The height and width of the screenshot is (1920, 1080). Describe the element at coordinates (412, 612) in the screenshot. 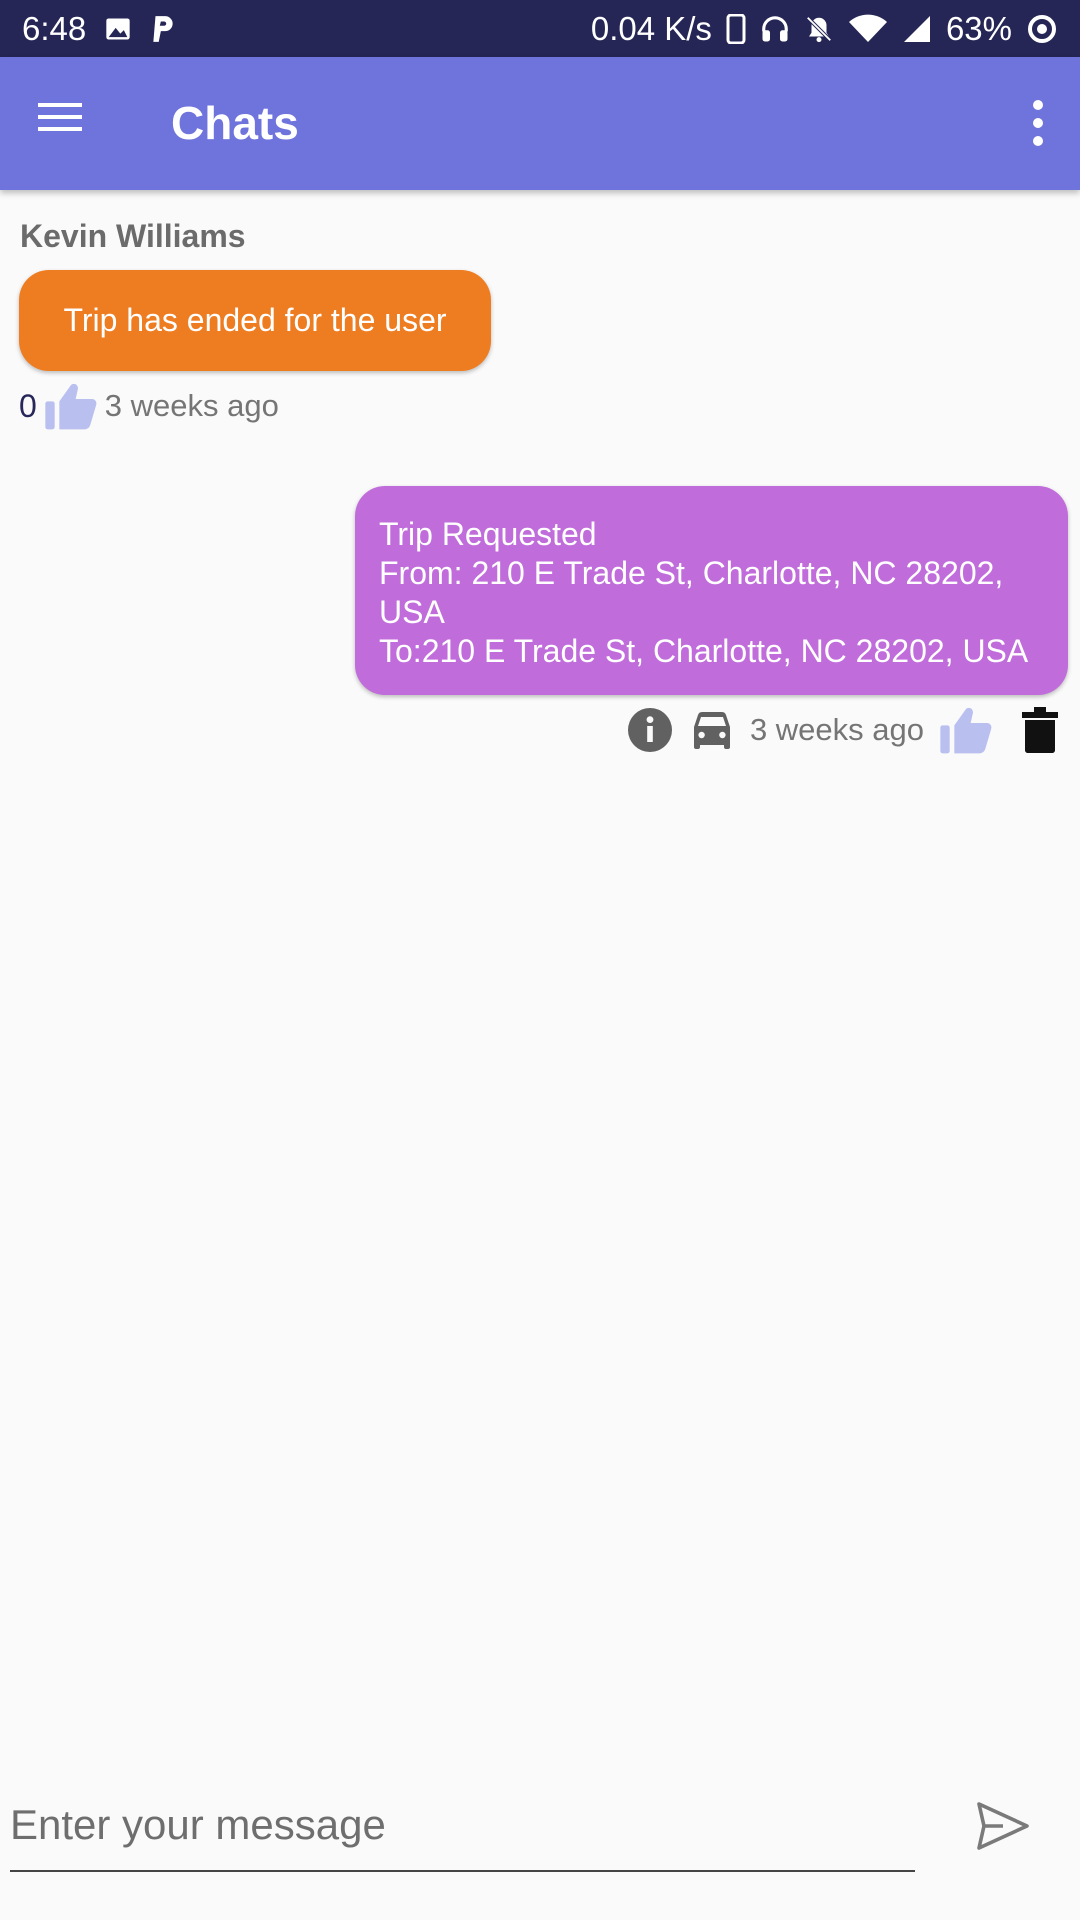

I see `message-line: USA` at that location.